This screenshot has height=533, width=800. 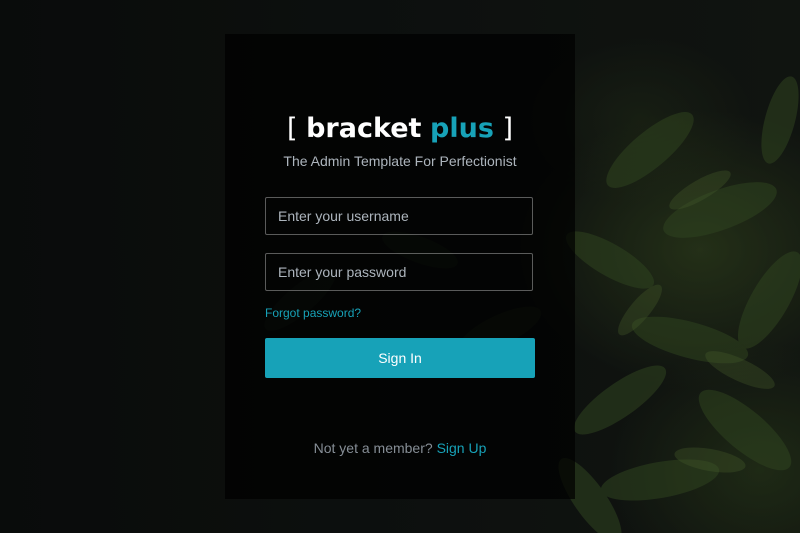 I want to click on brand-logo: [ bracket plus ], so click(x=400, y=129).